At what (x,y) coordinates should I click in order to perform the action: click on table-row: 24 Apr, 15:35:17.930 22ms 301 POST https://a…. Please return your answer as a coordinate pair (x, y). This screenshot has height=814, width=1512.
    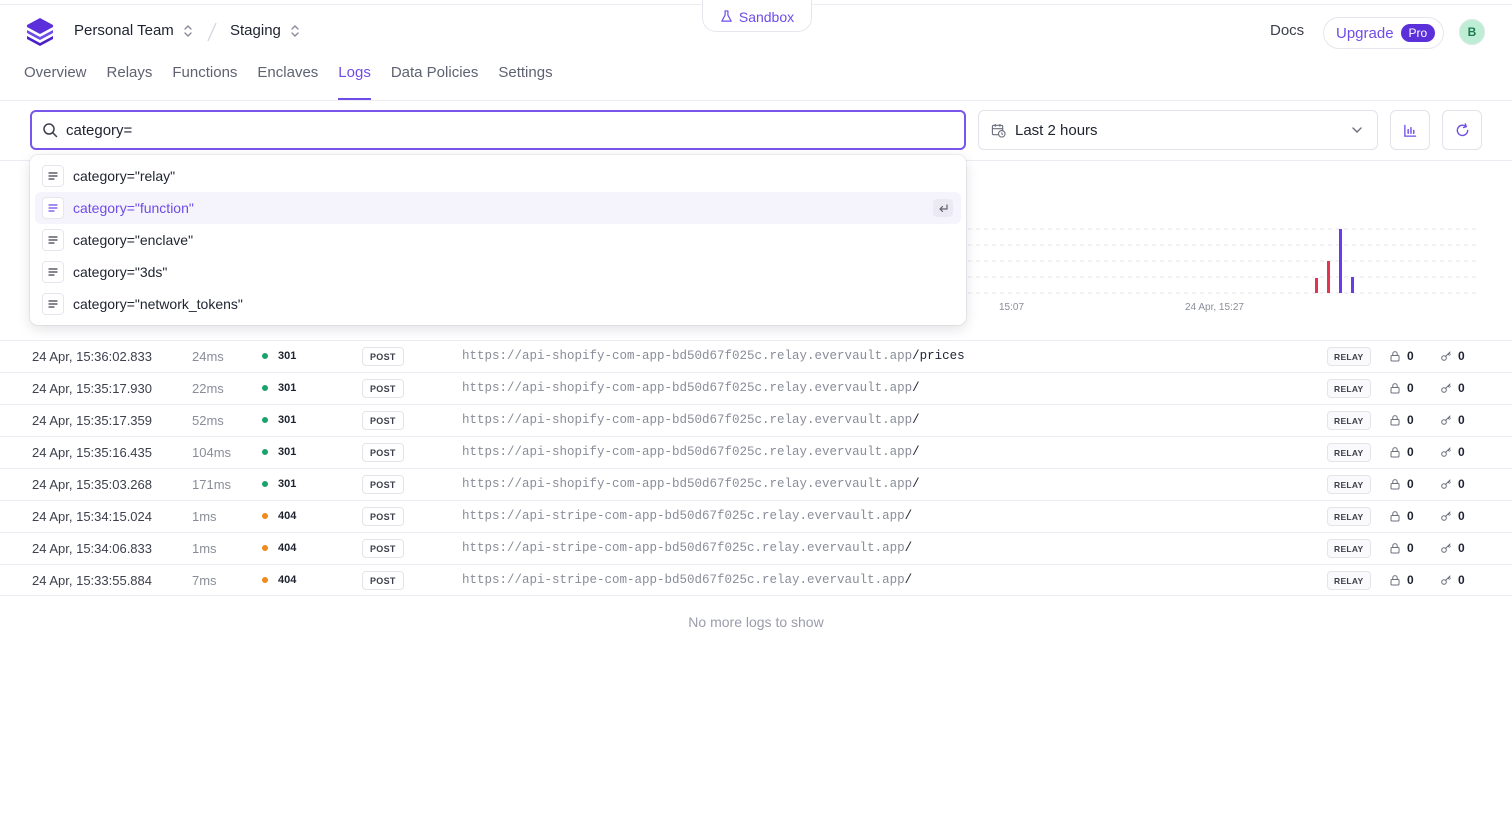
    Looking at the image, I should click on (756, 388).